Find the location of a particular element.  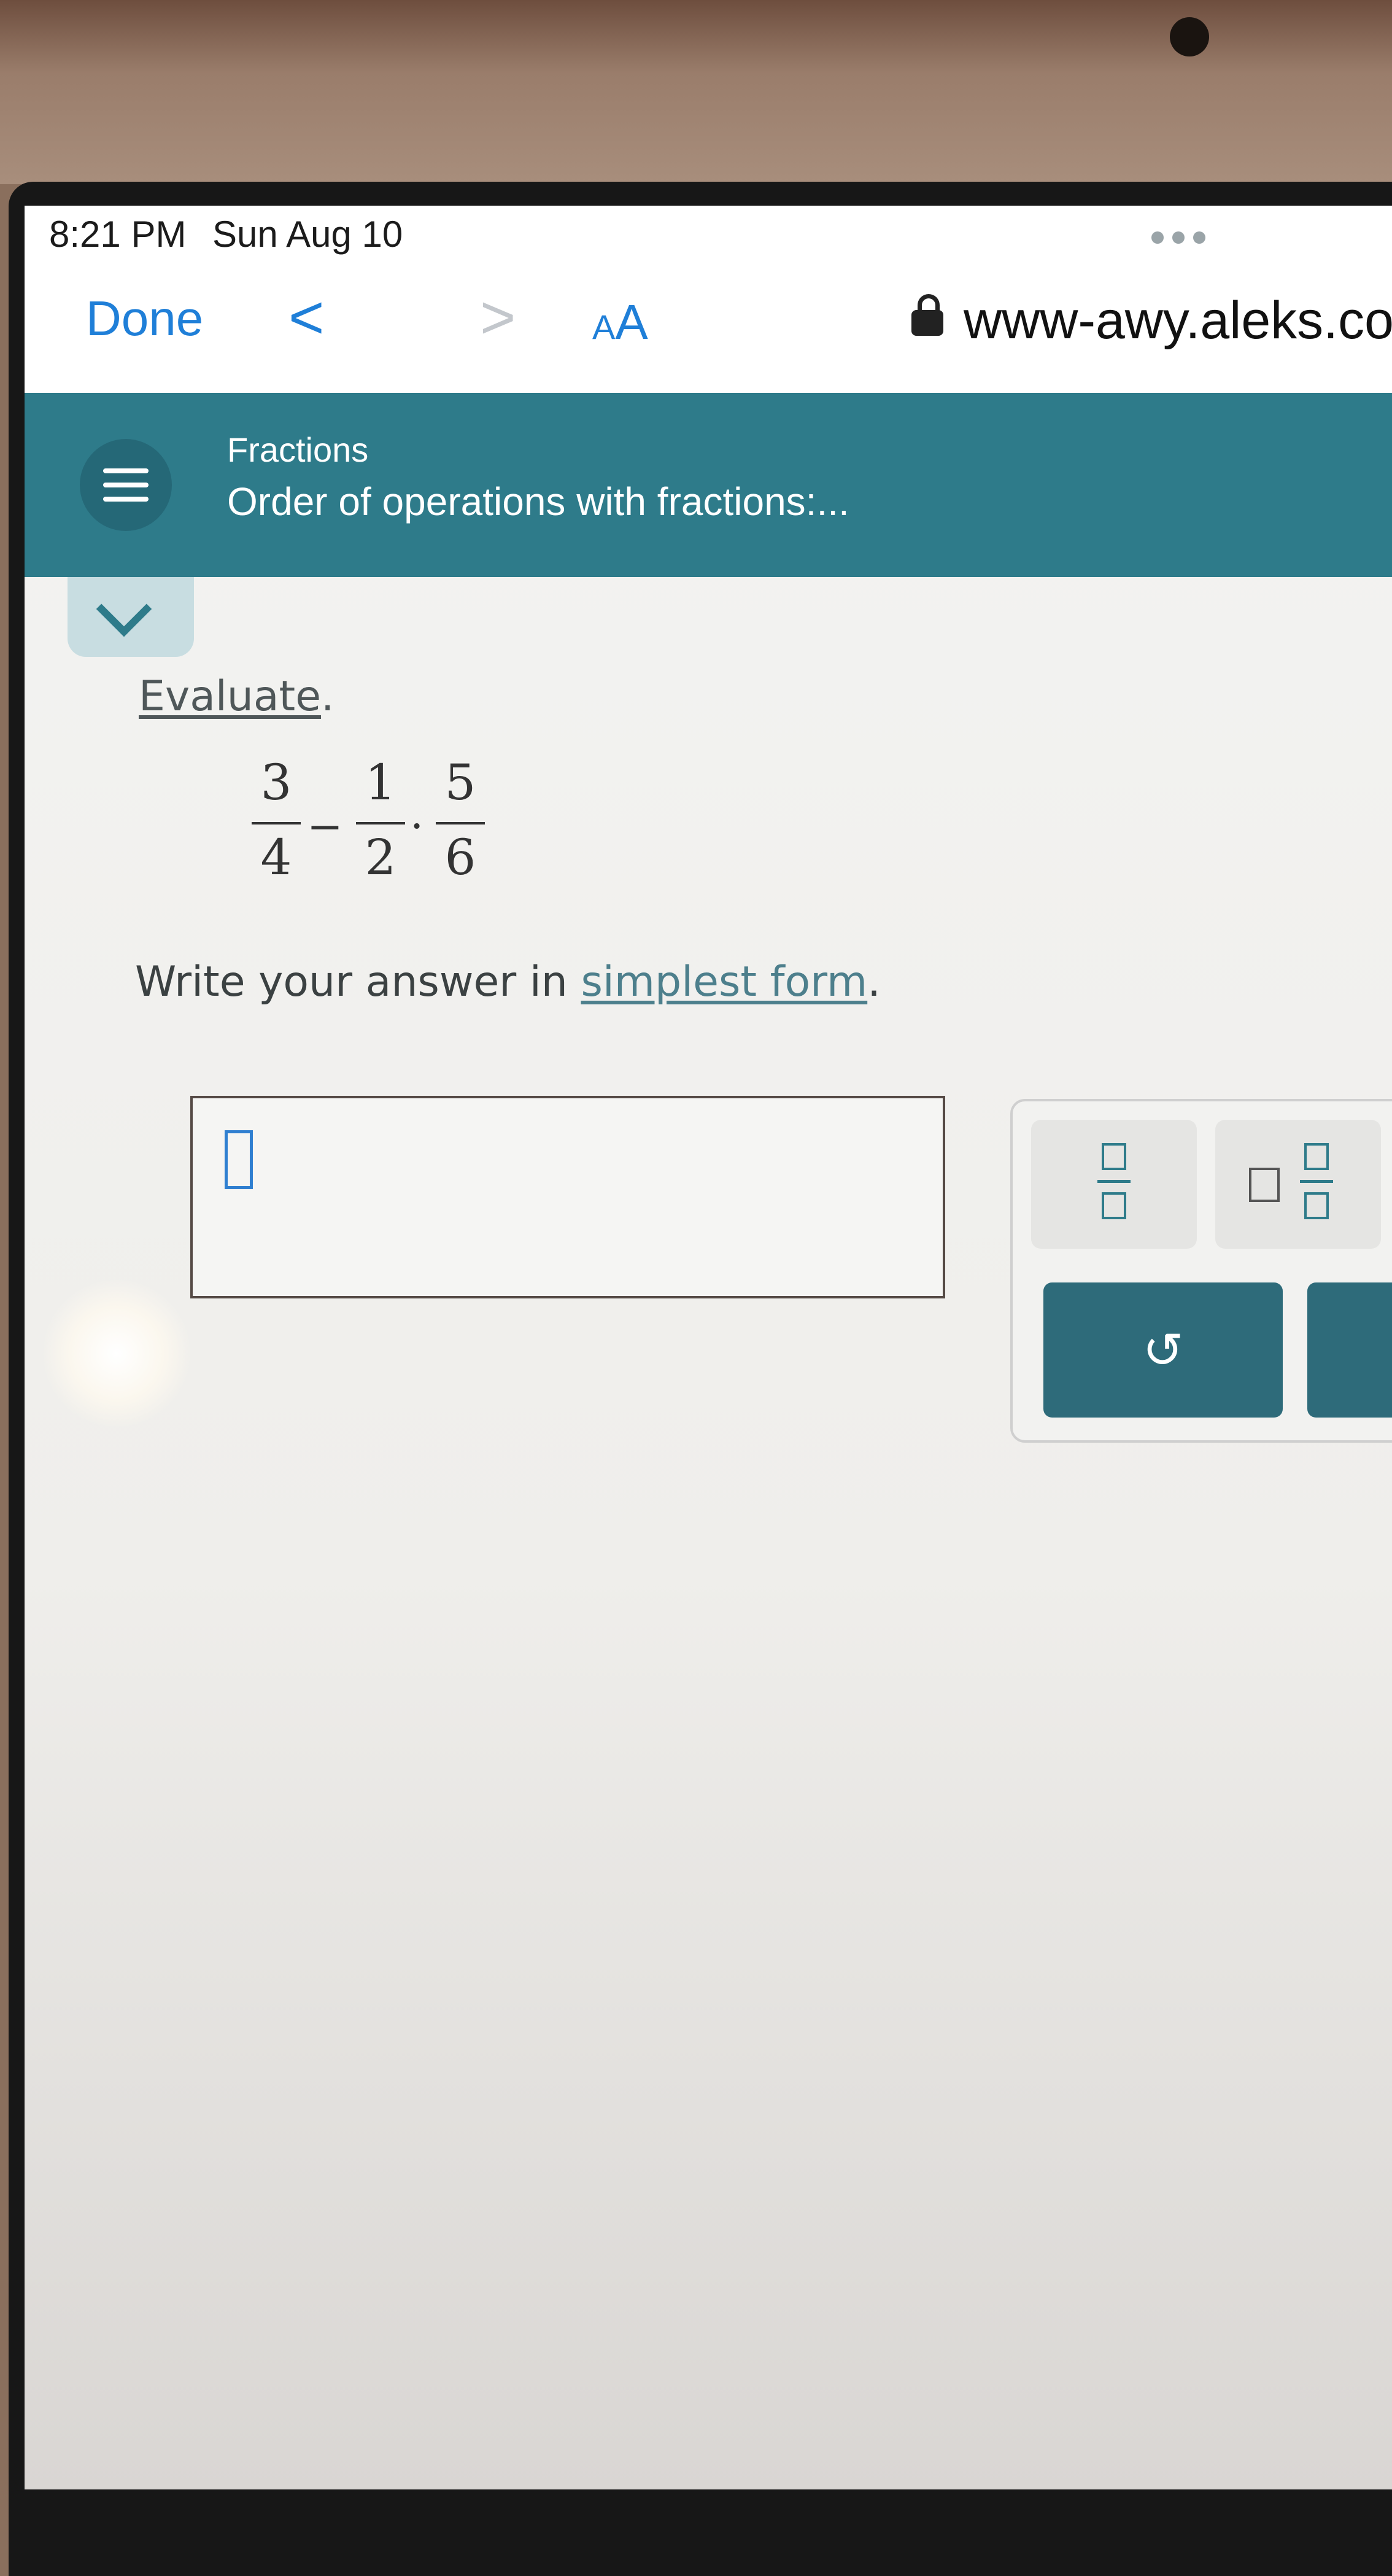

forward-arrow-icon: > is located at coordinates (498, 317).